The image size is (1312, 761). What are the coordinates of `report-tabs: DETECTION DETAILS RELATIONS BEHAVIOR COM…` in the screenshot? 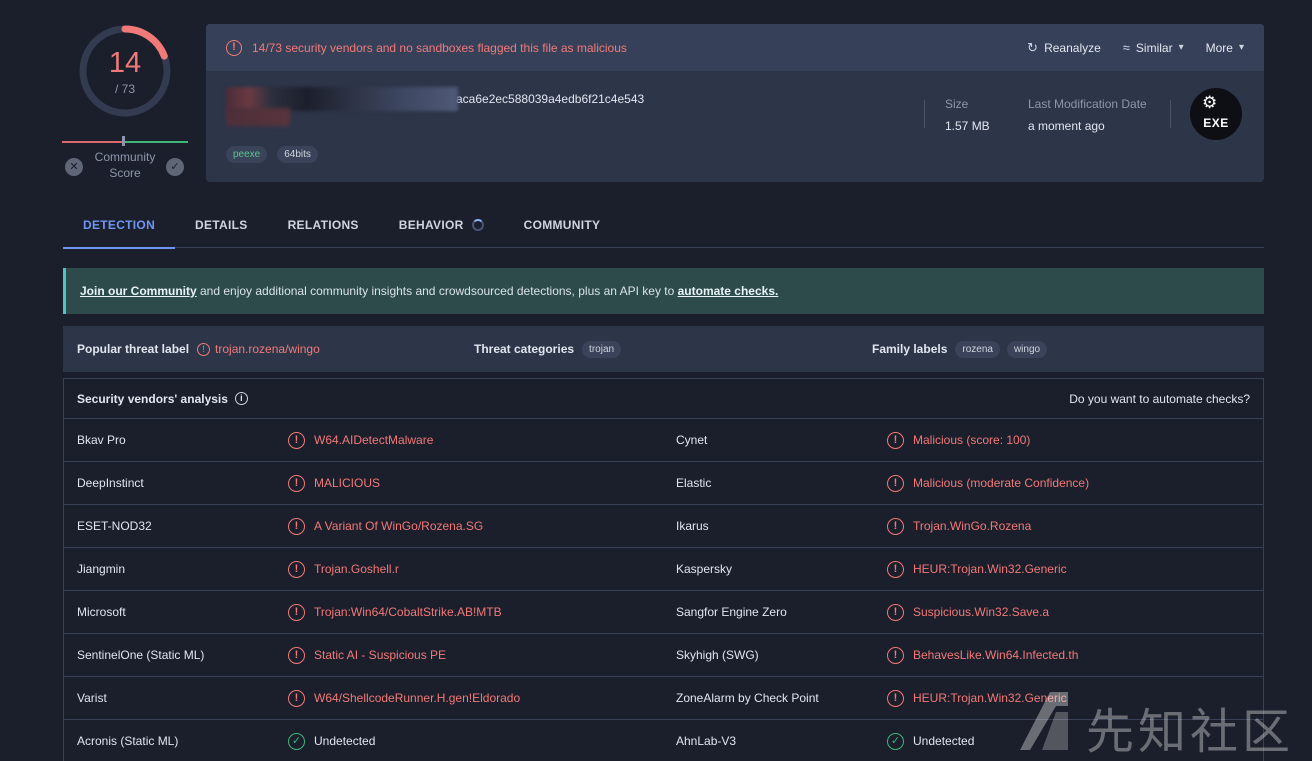 It's located at (663, 227).